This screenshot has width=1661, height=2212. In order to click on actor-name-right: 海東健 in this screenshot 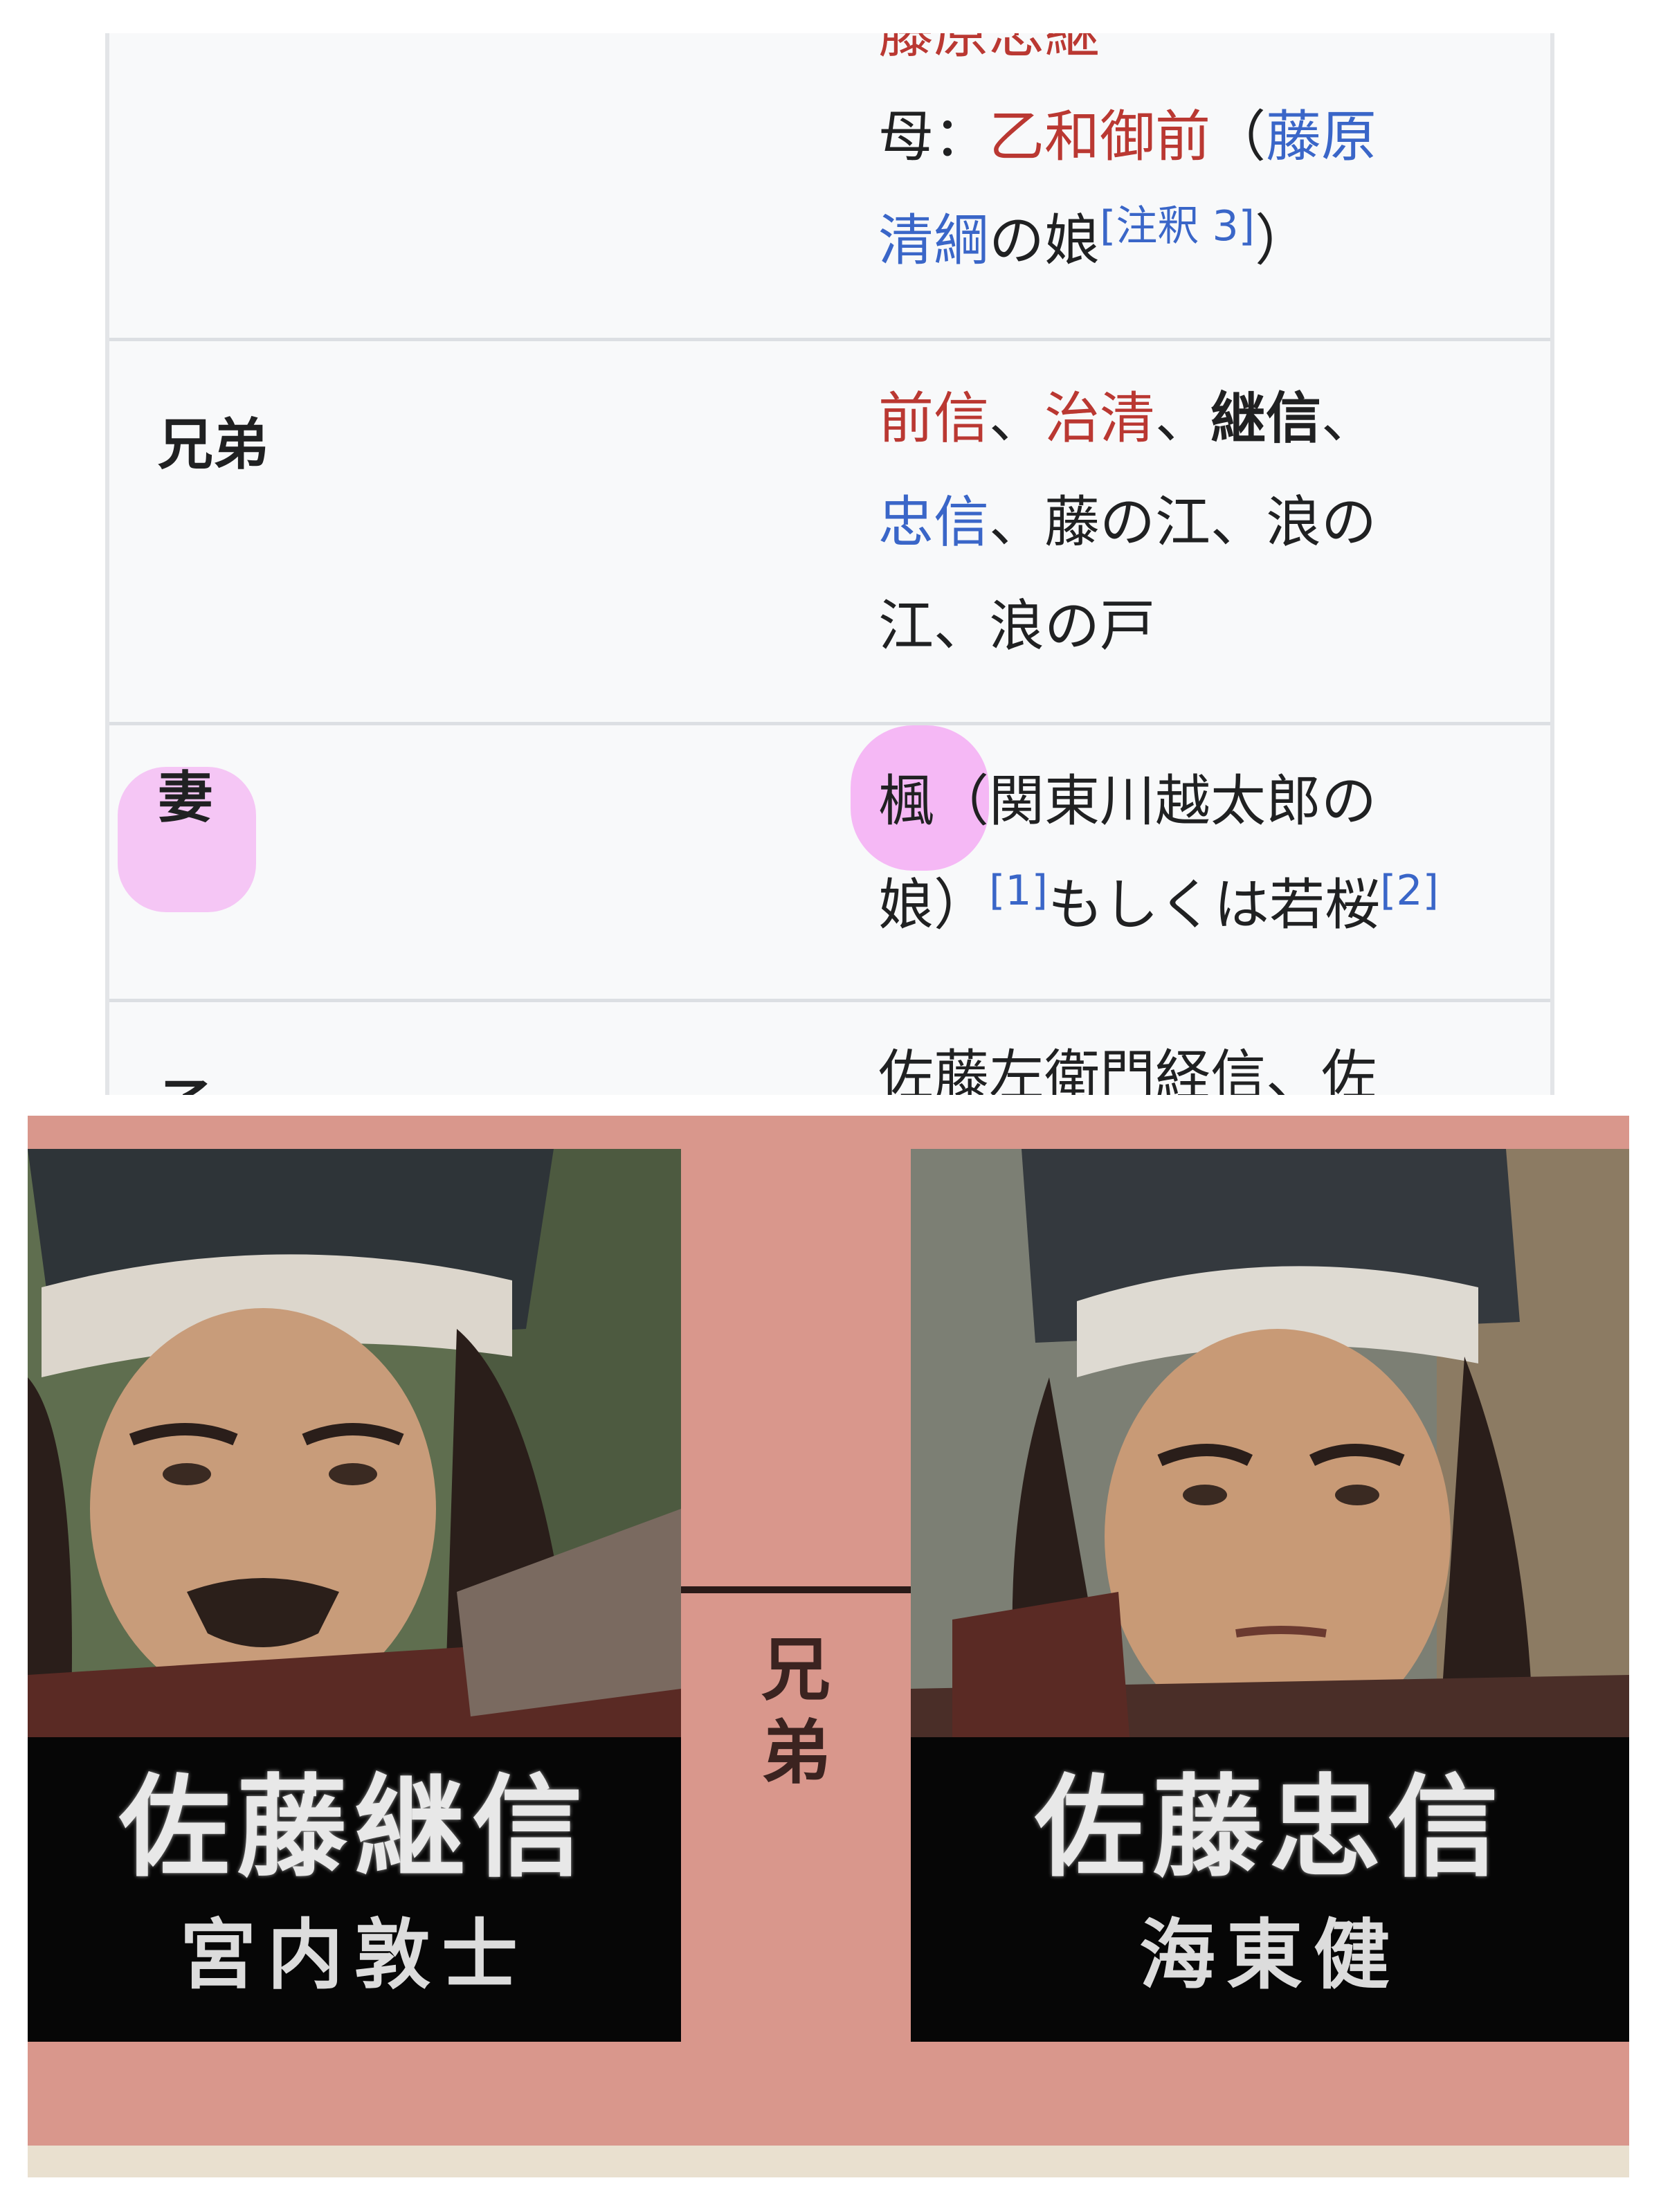, I will do `click(1270, 1955)`.